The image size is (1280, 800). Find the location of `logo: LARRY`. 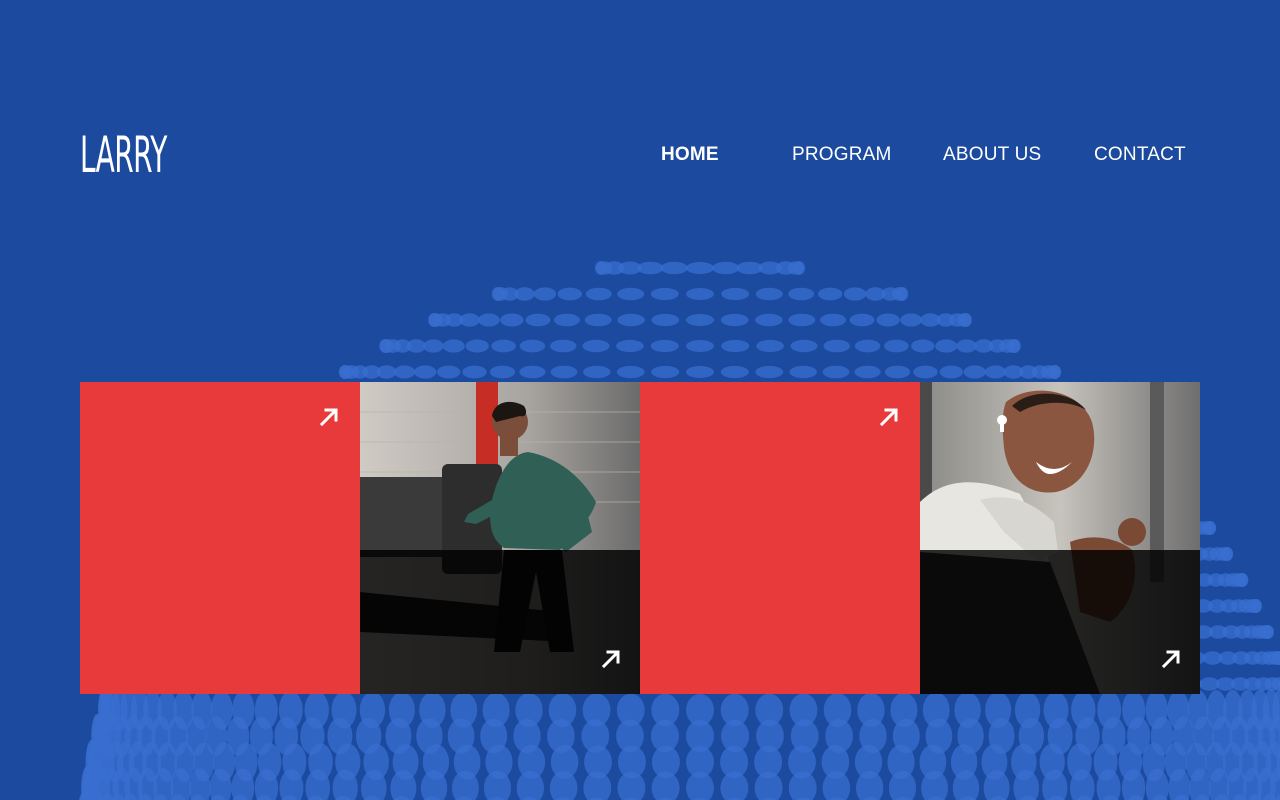

logo: LARRY is located at coordinates (123, 155).